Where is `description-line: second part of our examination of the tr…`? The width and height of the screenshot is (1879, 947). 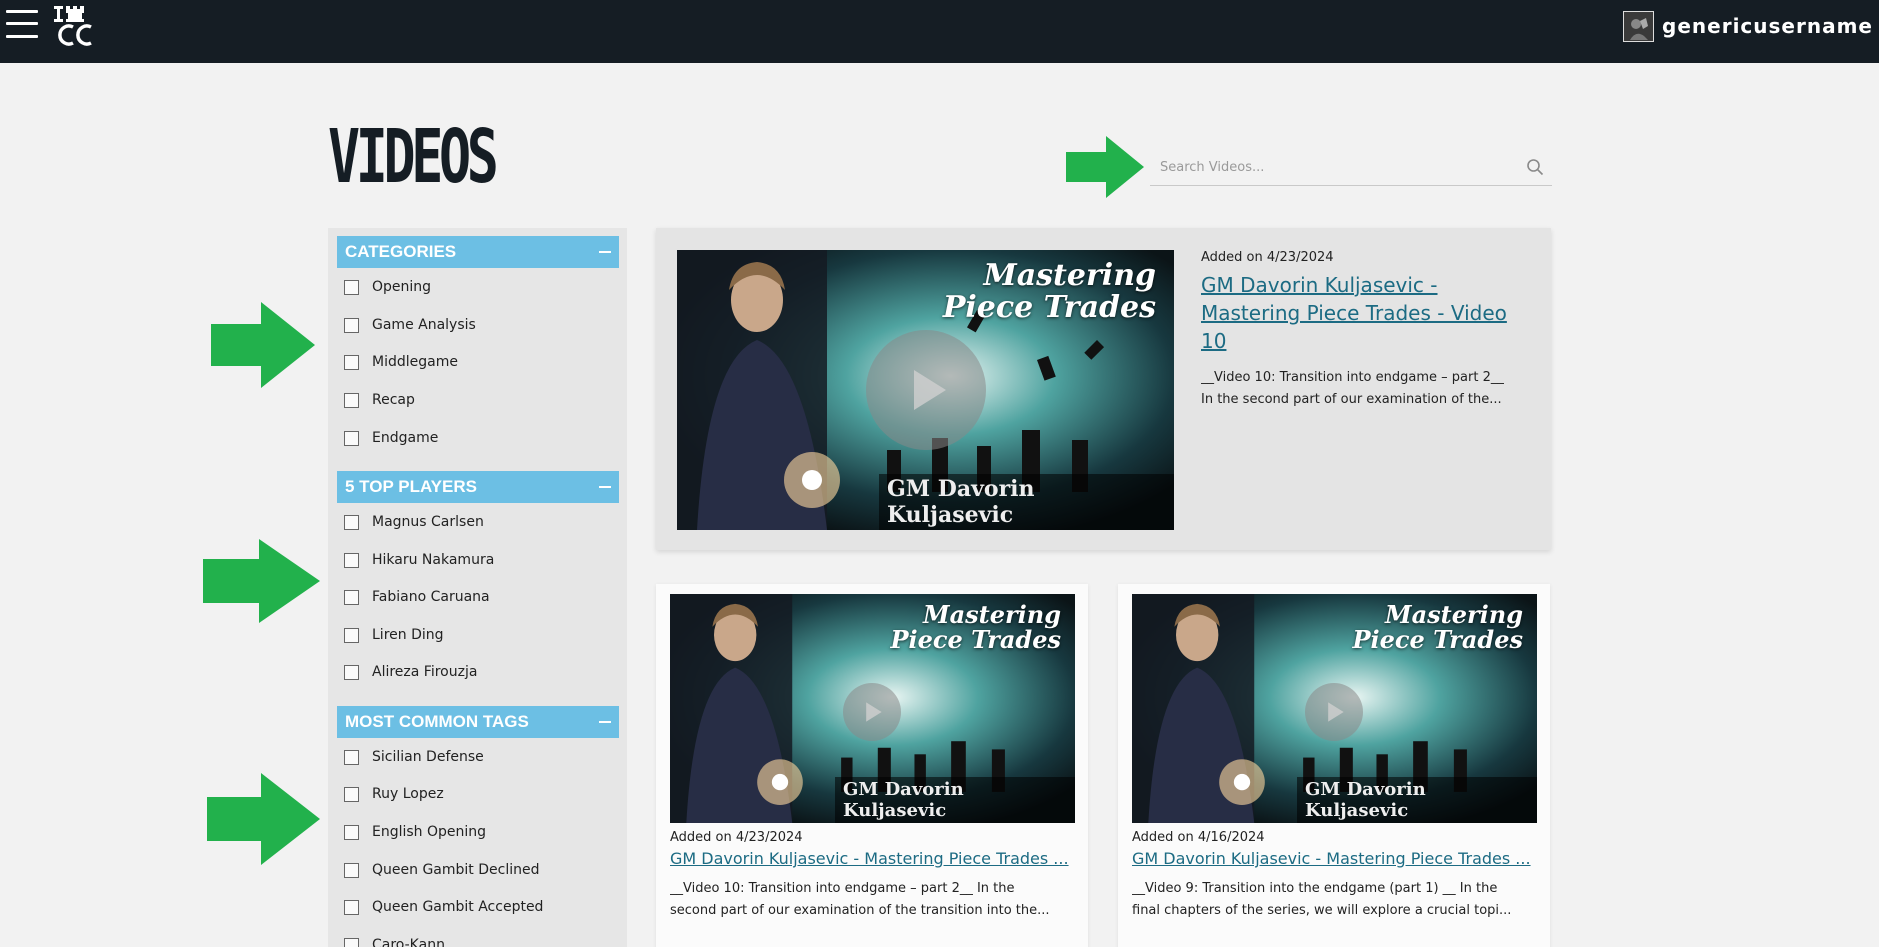 description-line: second part of our examination of the tr… is located at coordinates (860, 910).